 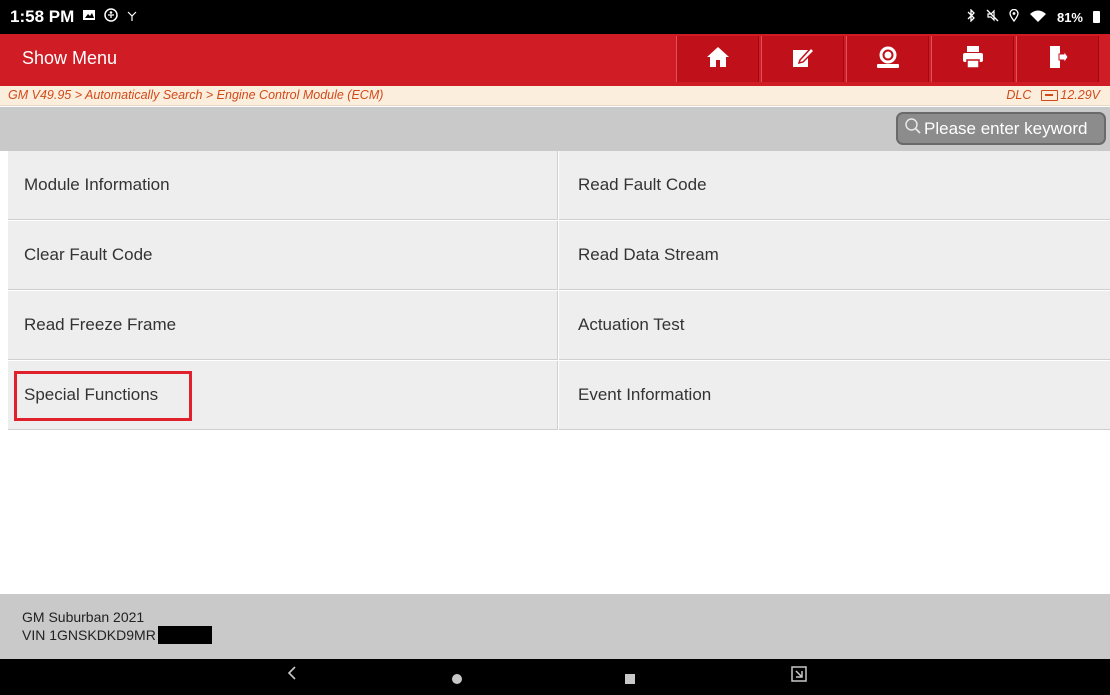 I want to click on search-icon, so click(x=913, y=128).